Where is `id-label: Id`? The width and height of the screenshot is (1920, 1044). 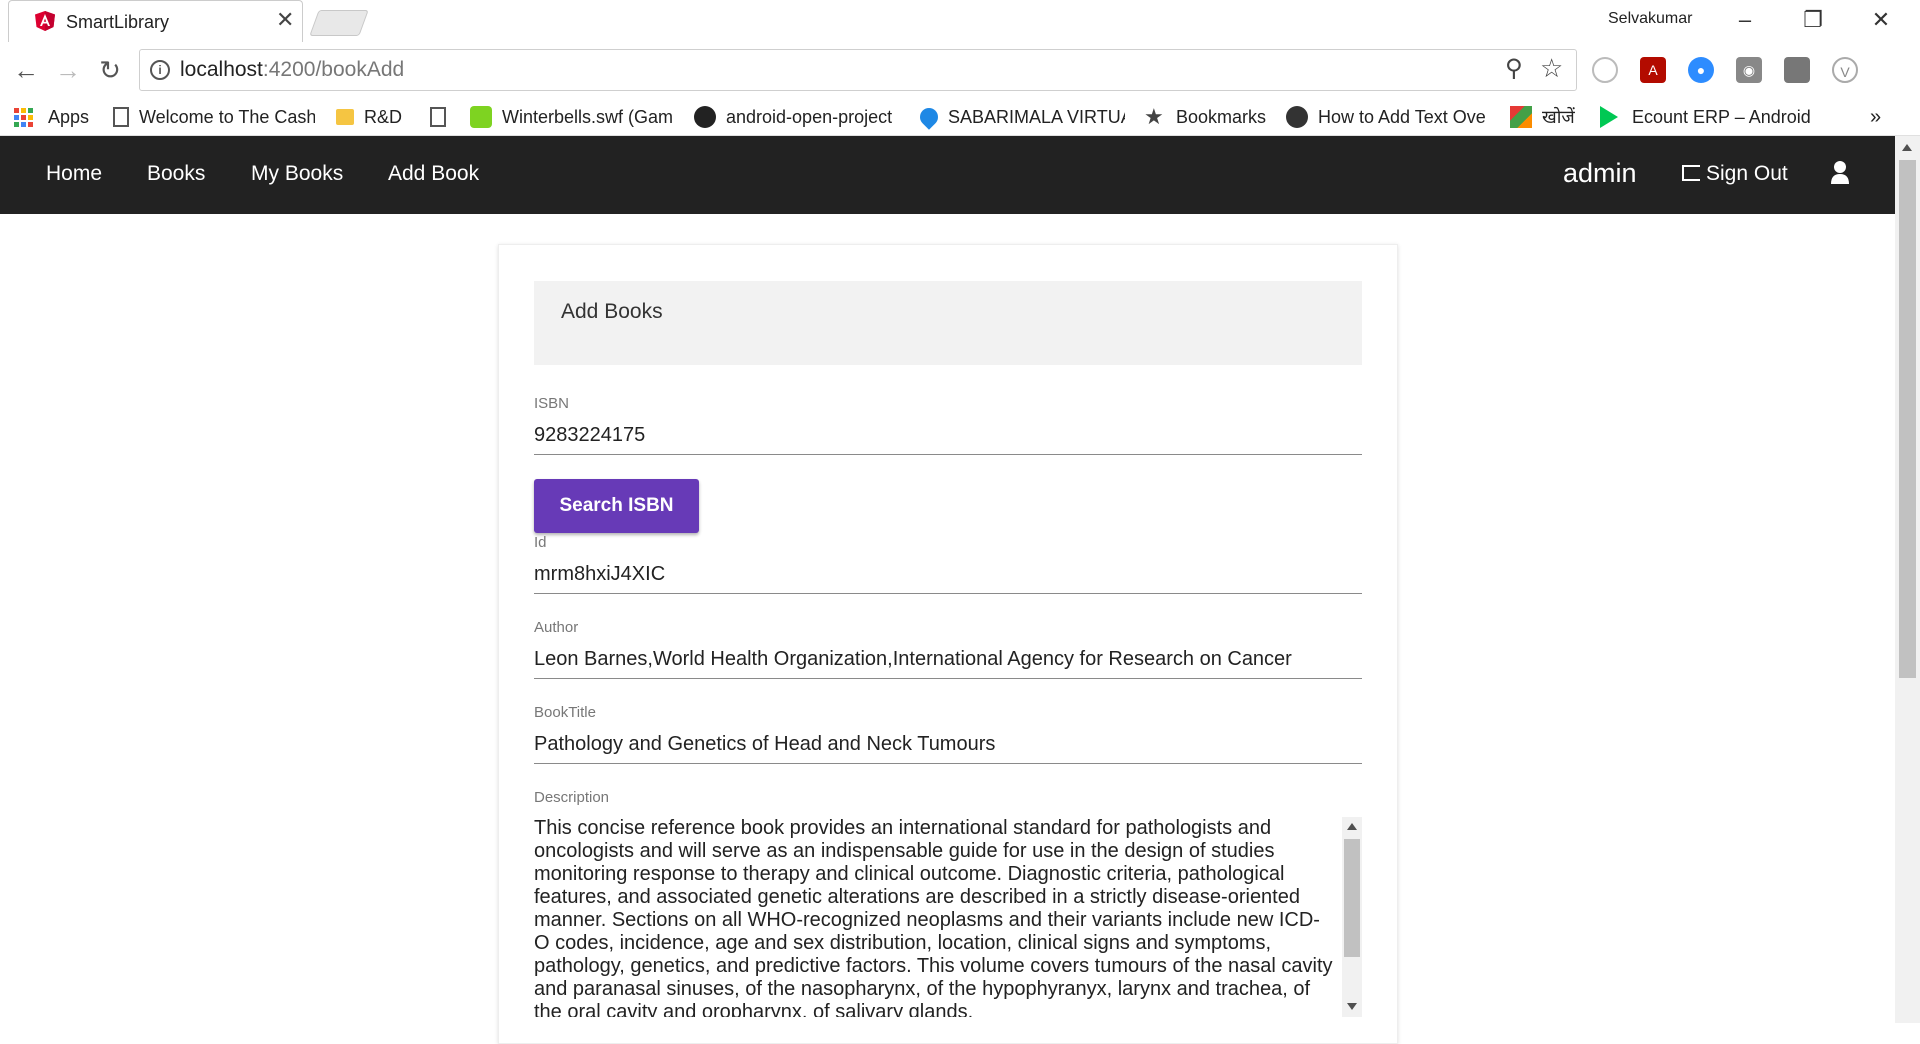
id-label: Id is located at coordinates (540, 542).